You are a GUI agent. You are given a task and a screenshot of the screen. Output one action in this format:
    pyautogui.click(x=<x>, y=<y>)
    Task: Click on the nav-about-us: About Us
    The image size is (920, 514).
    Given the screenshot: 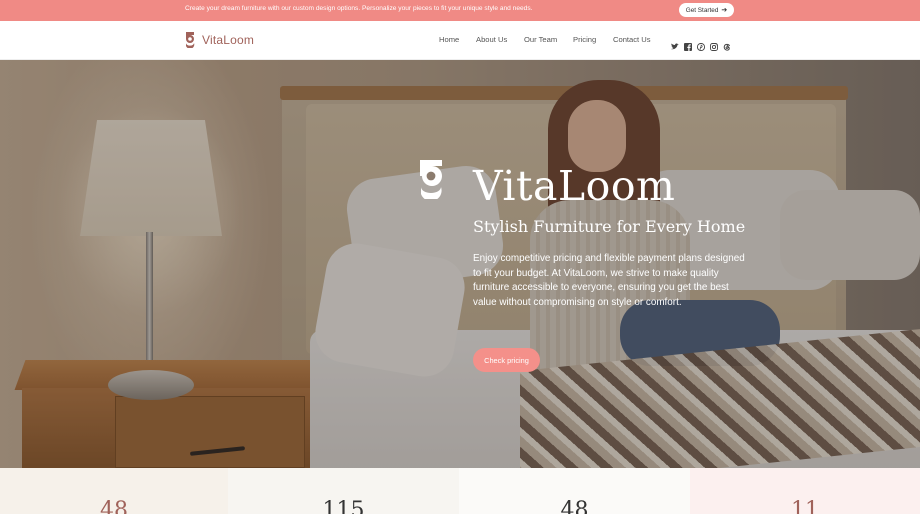 What is the action you would take?
    pyautogui.click(x=491, y=39)
    